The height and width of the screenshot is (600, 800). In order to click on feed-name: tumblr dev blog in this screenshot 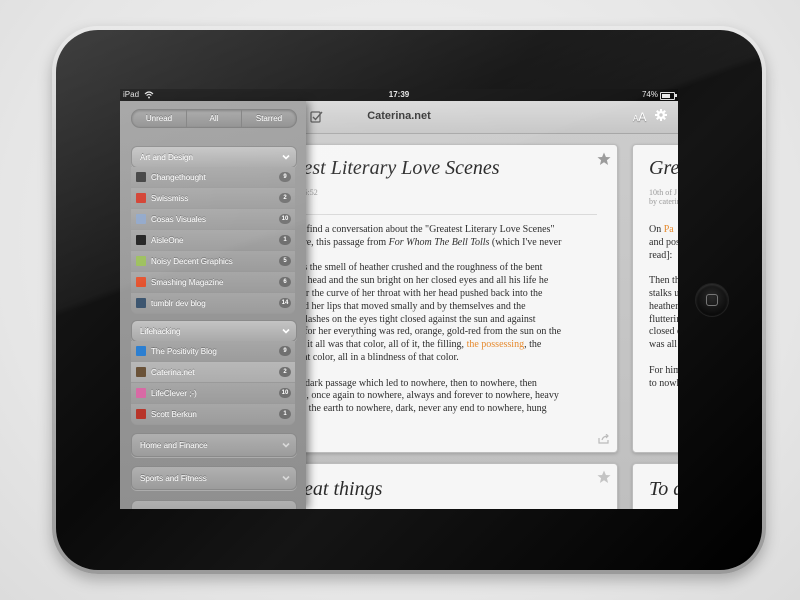, I will do `click(178, 303)`.